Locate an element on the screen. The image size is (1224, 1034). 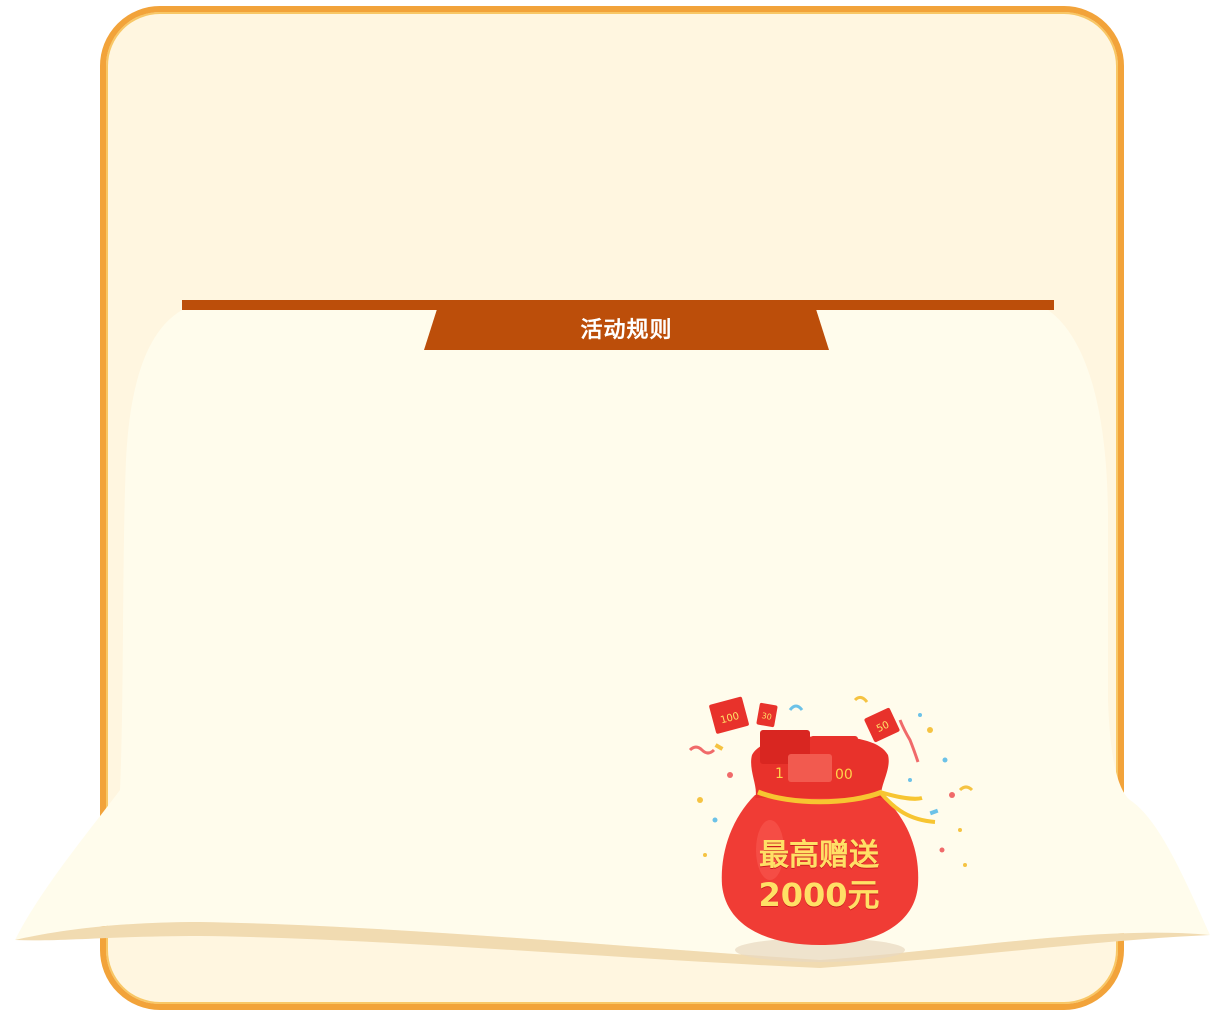
money-bag-promo: 100 30 50 1 00 最高赠送 2000元 is located at coordinates (825, 825).